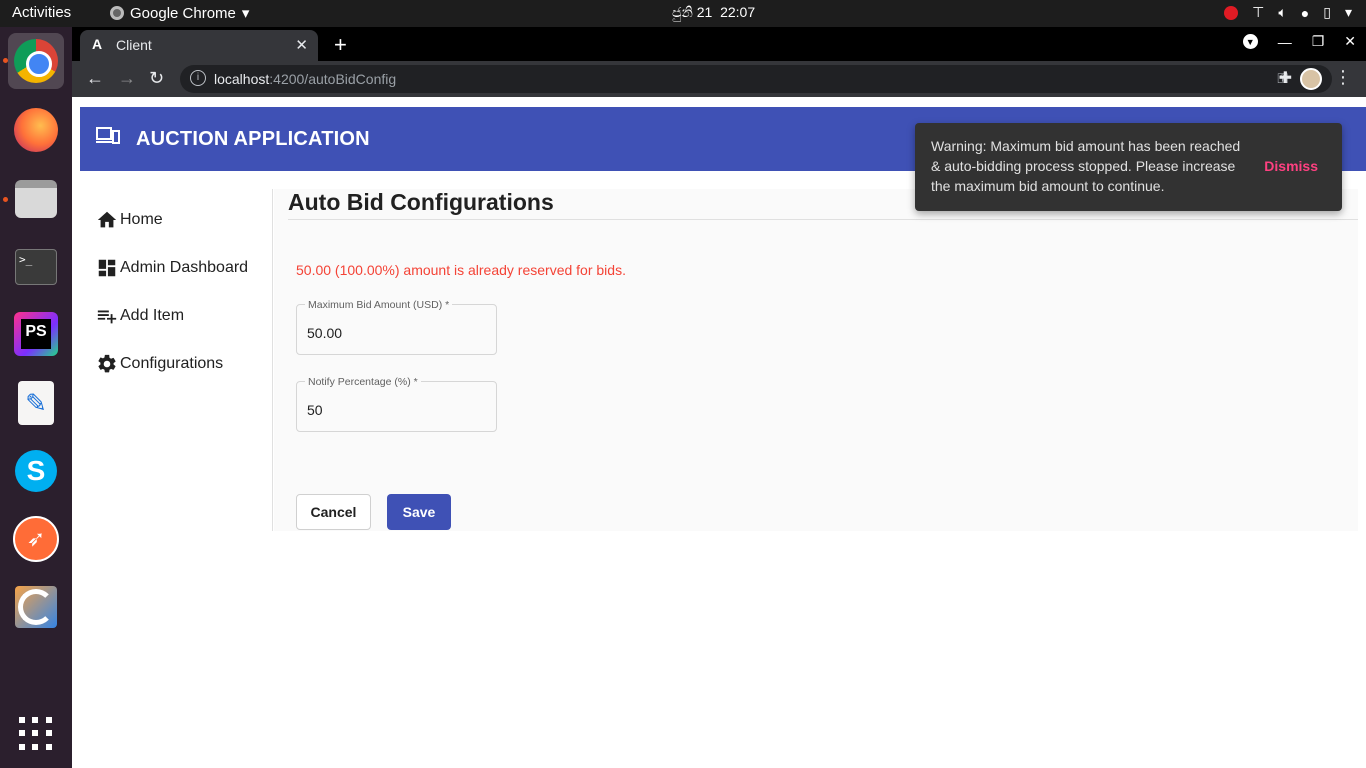 Image resolution: width=1366 pixels, height=768 pixels. What do you see at coordinates (156, 78) in the screenshot?
I see `reload-button: ↻` at bounding box center [156, 78].